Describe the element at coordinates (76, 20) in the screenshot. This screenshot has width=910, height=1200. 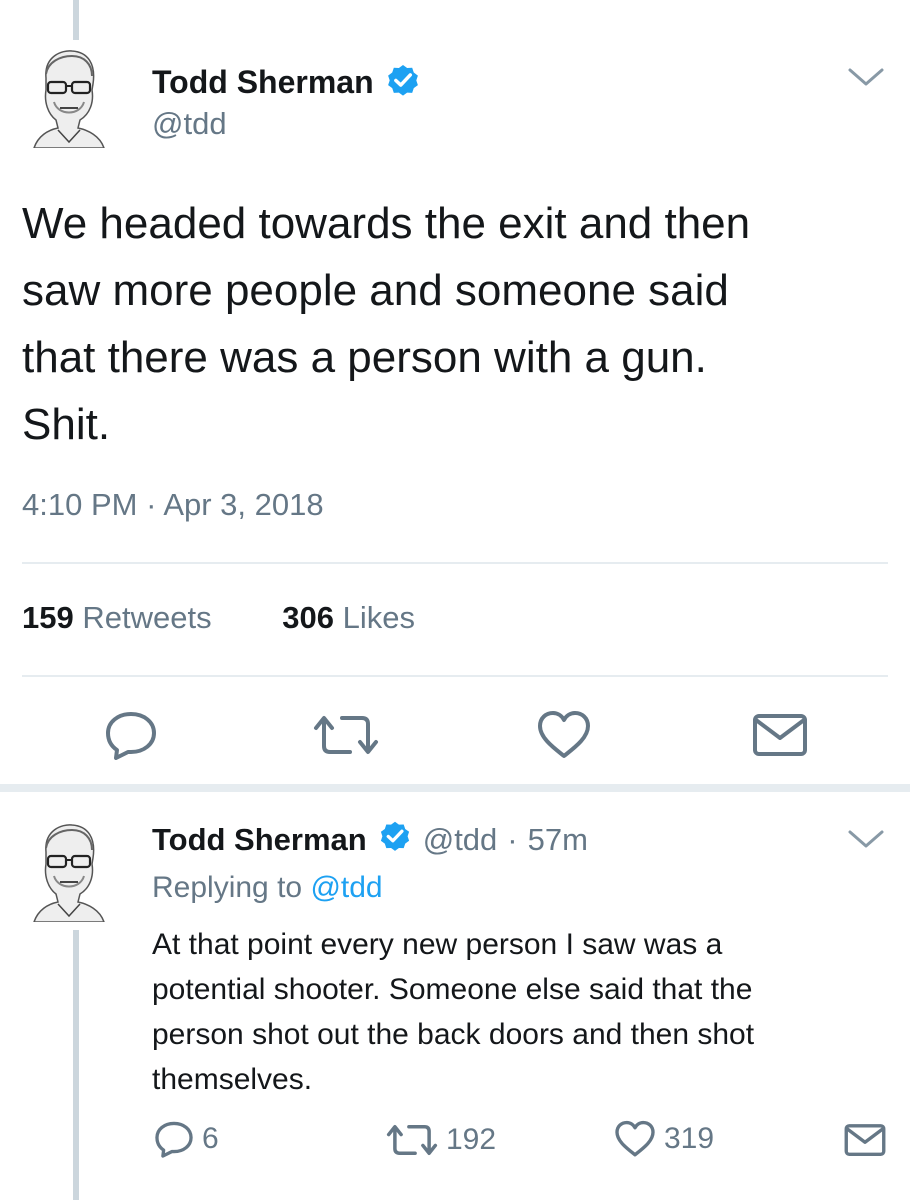
I see `thread-line-top` at that location.